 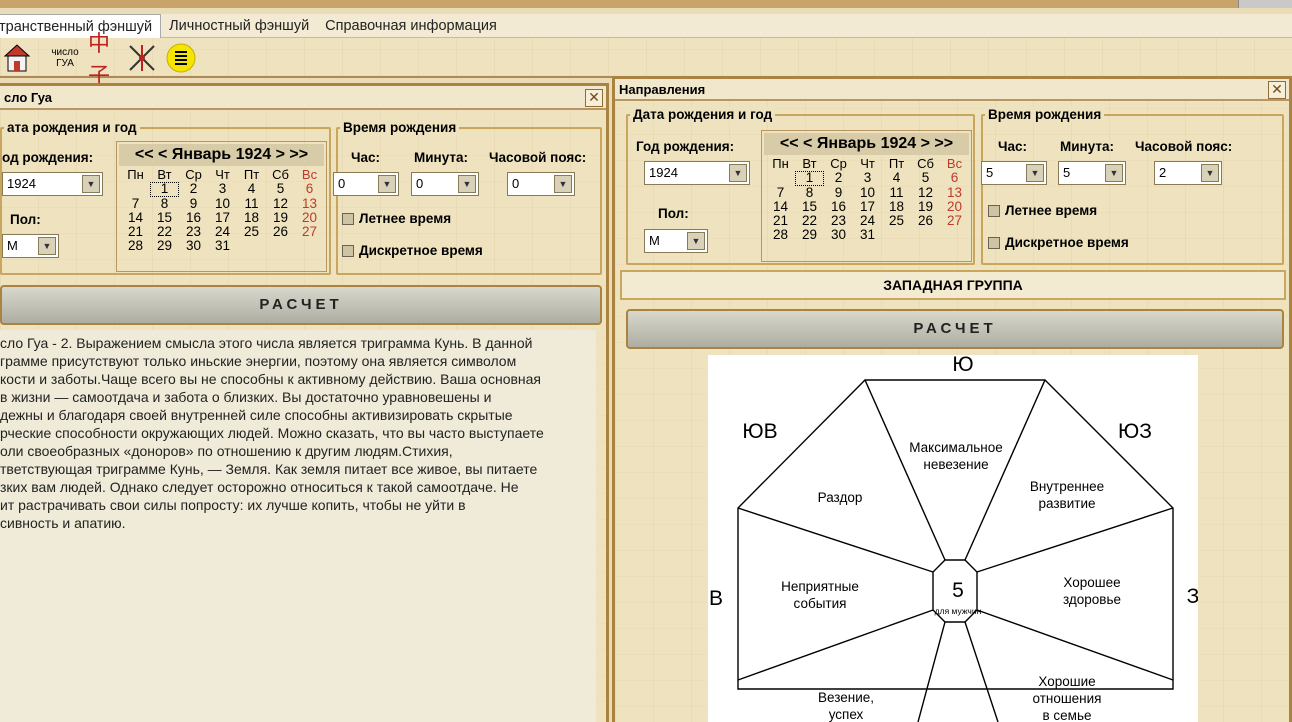 What do you see at coordinates (164, 203) in the screenshot?
I see `calendar-day: 8` at bounding box center [164, 203].